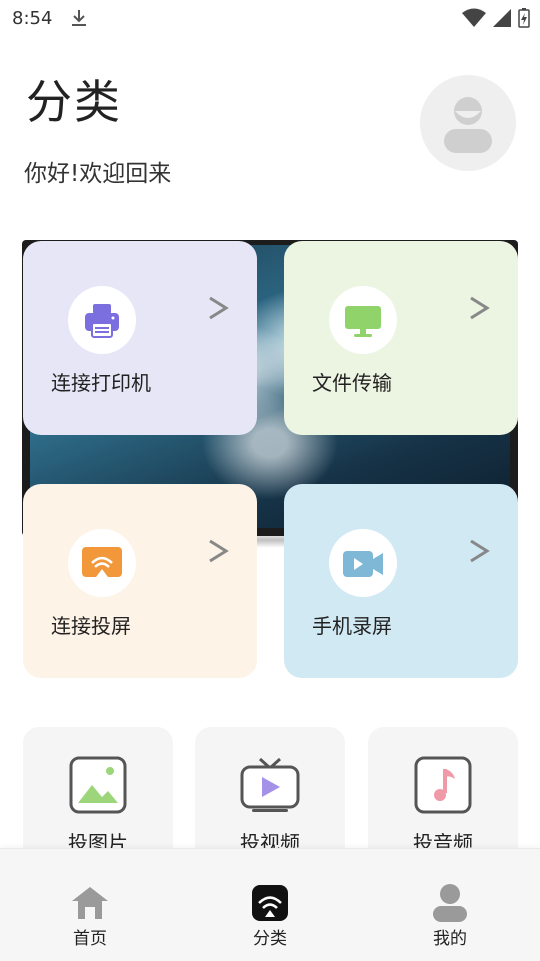  I want to click on avatar, so click(468, 123).